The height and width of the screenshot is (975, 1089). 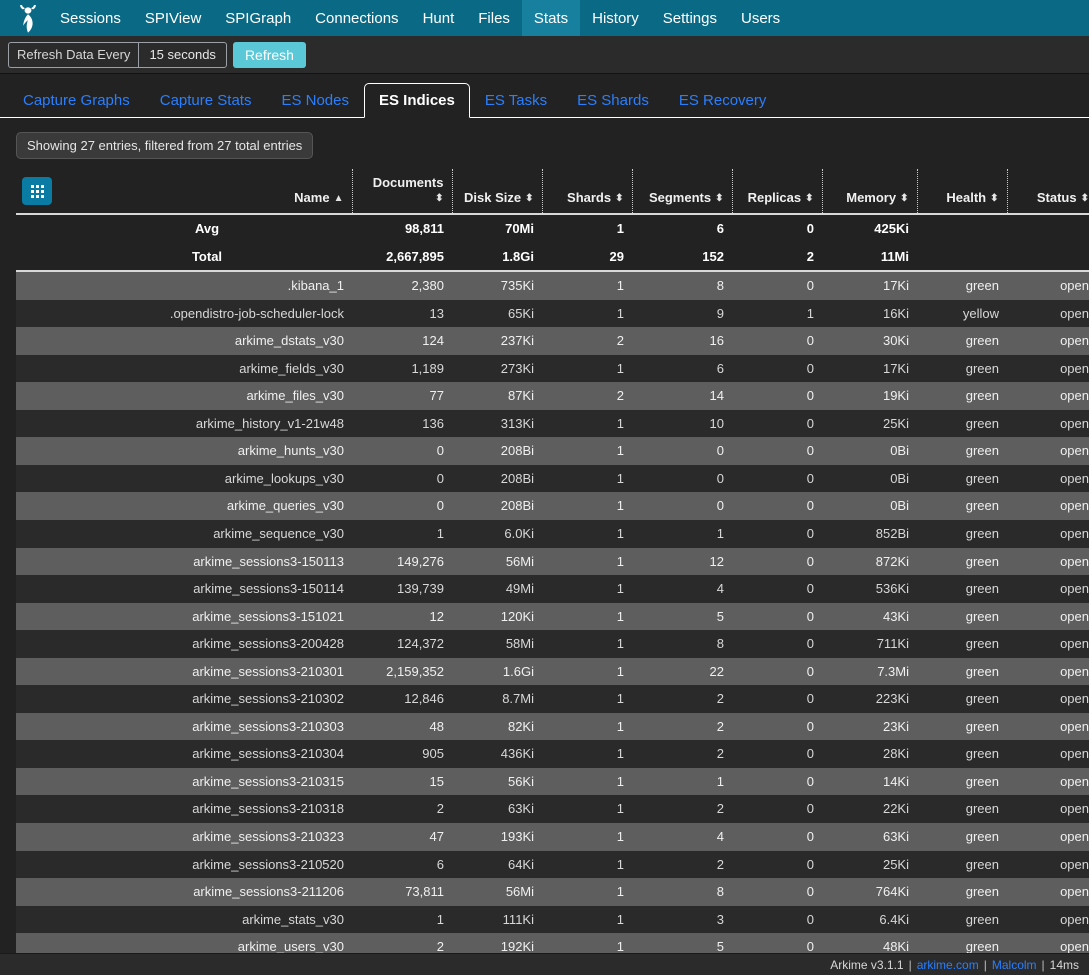 I want to click on nav-link-stats: Stats, so click(x=551, y=18).